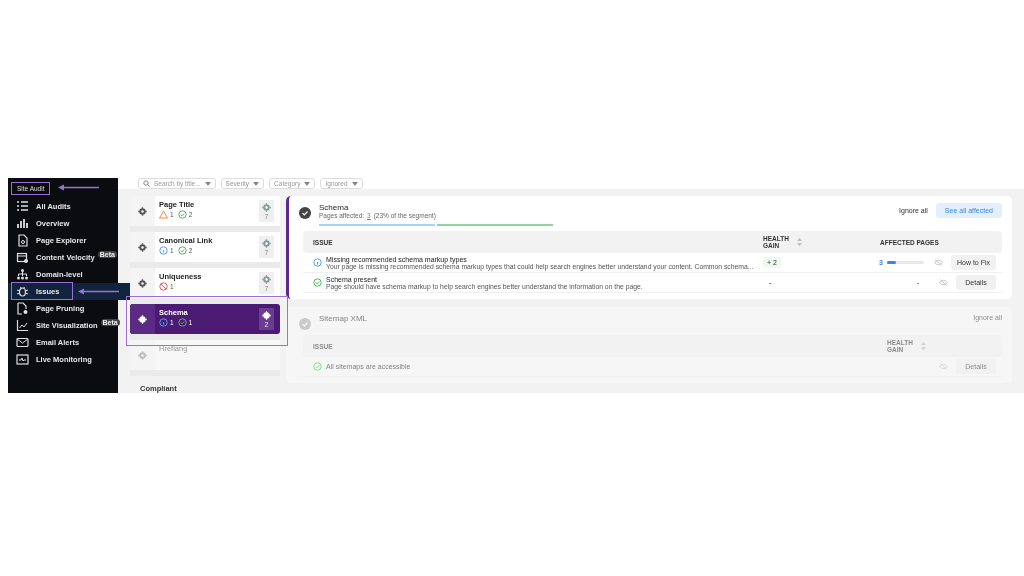 The height and width of the screenshot is (576, 1024). I want to click on hierarchy-icon, so click(22, 274).